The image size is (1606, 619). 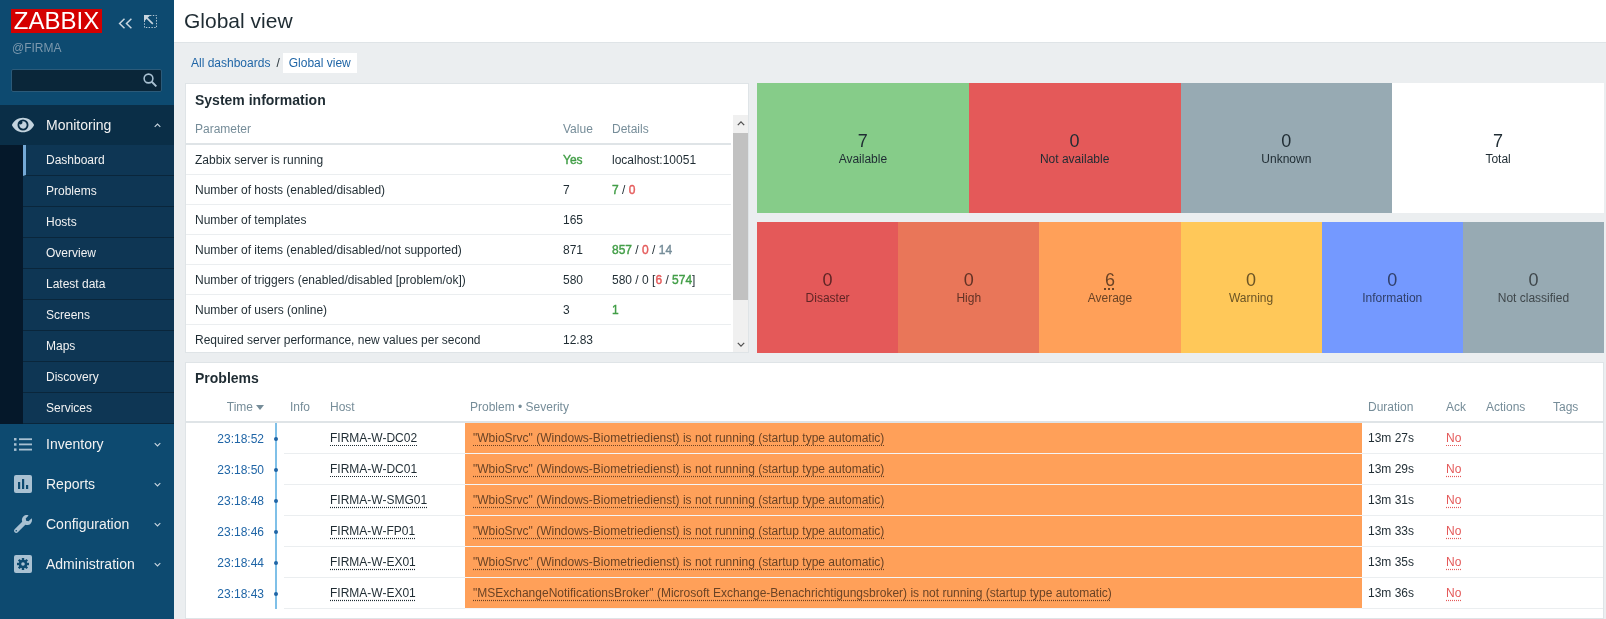 I want to click on gear-icon, so click(x=23, y=564).